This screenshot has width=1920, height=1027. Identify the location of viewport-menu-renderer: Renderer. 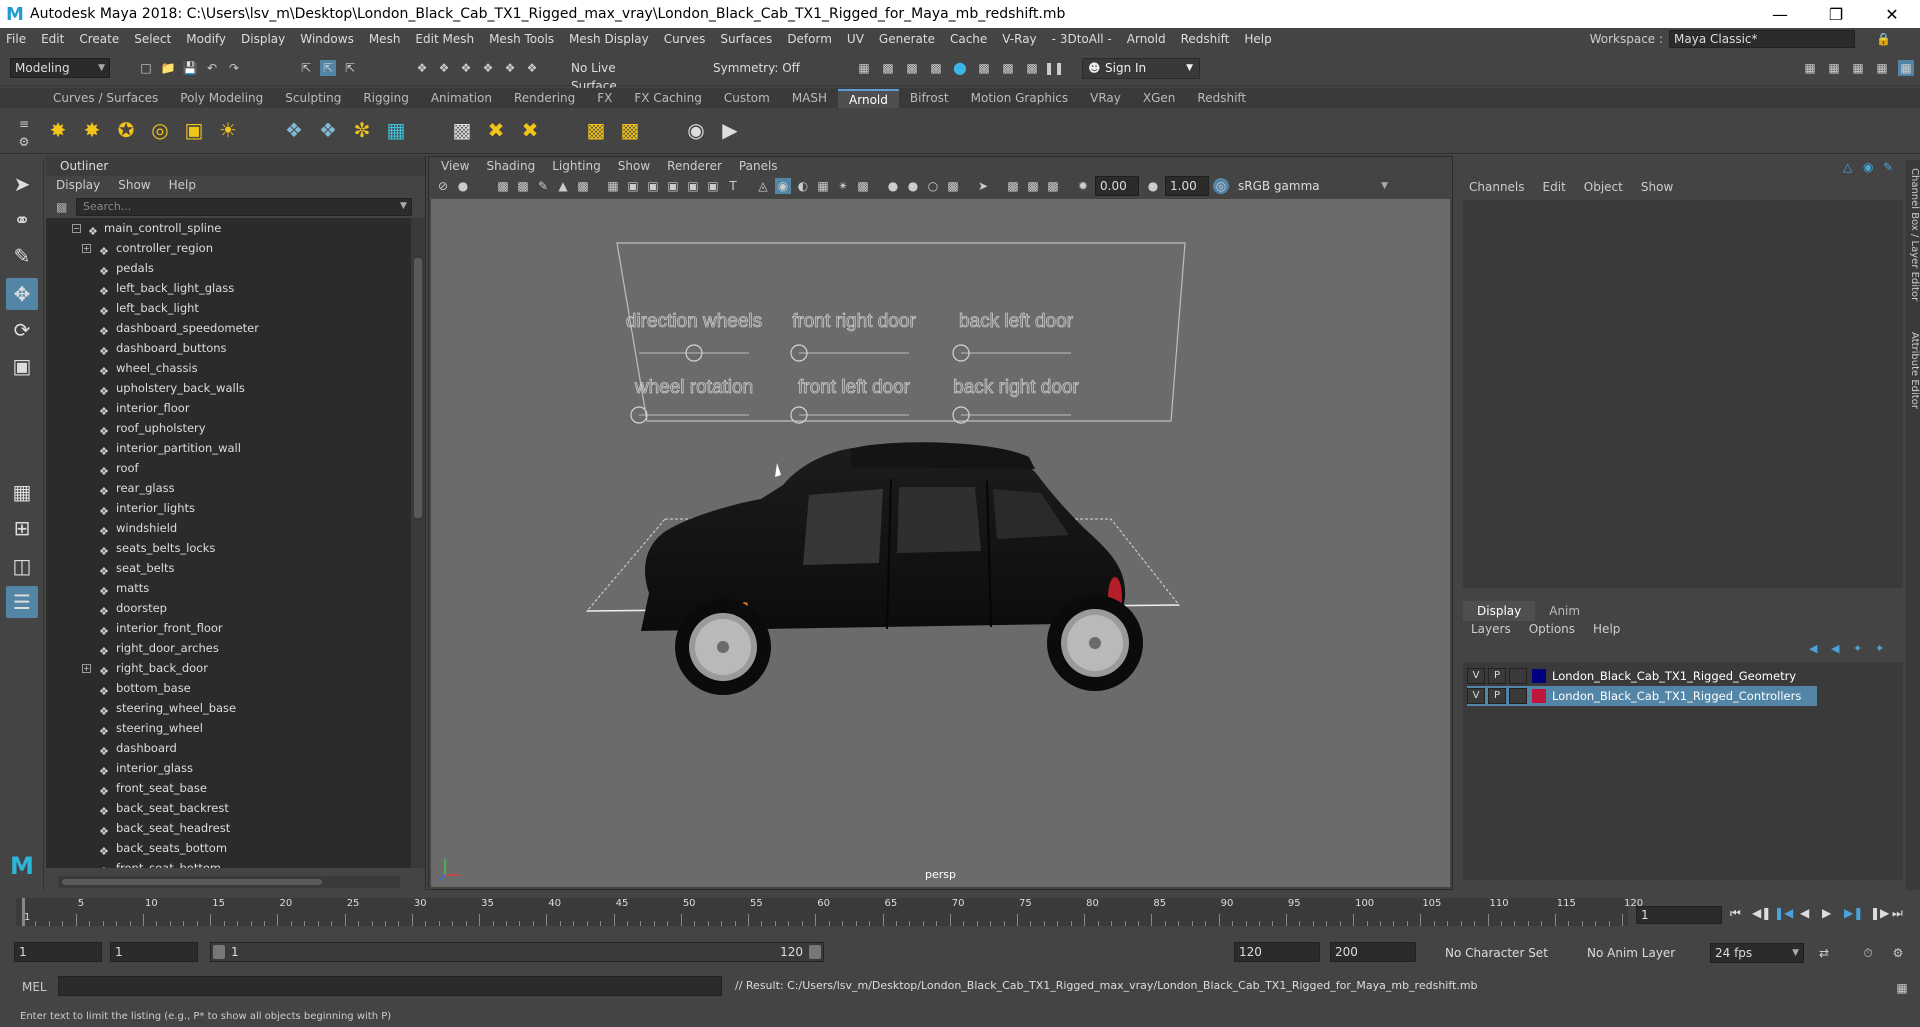
(694, 166).